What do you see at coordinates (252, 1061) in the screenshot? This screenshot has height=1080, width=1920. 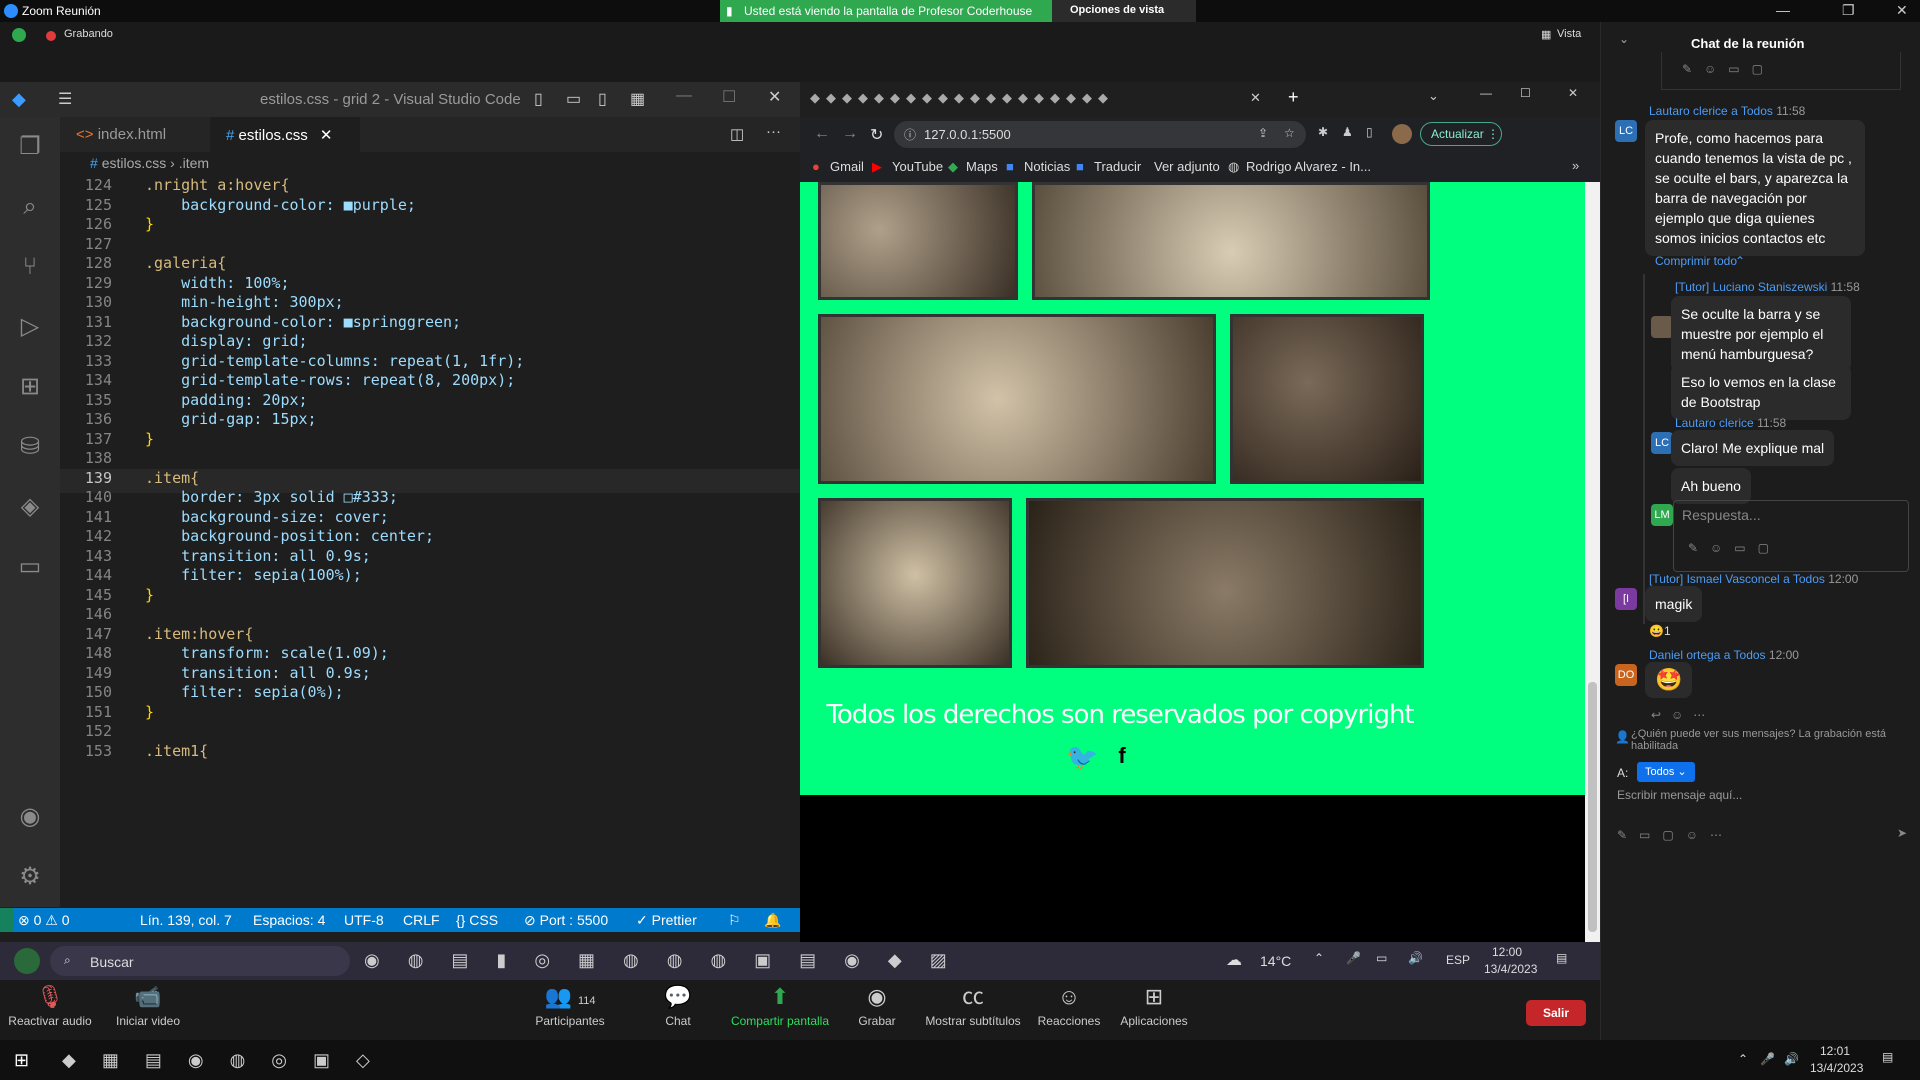 I see `windows-app-icons: ◆▦▤◉◍◎▣◇` at bounding box center [252, 1061].